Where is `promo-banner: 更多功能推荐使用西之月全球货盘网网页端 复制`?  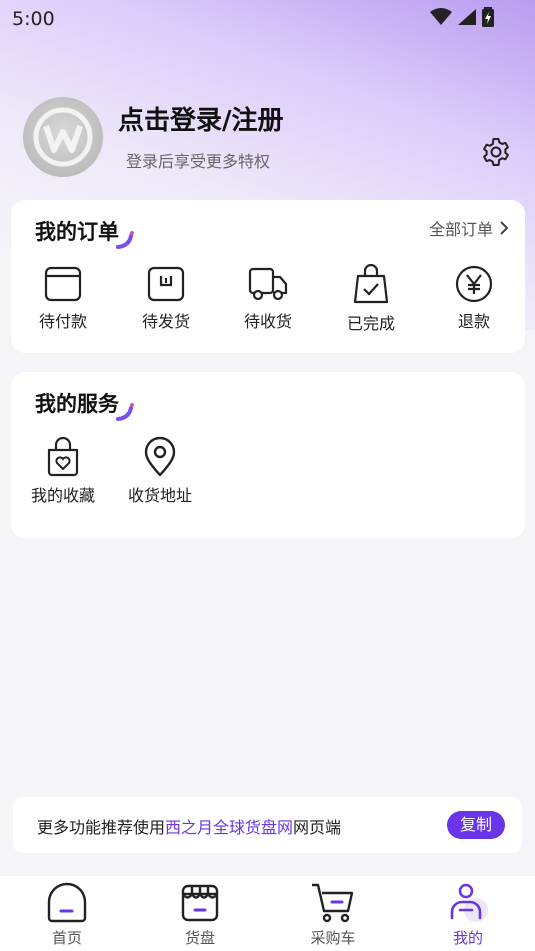
promo-banner: 更多功能推荐使用西之月全球货盘网网页端 复制 is located at coordinates (267, 825).